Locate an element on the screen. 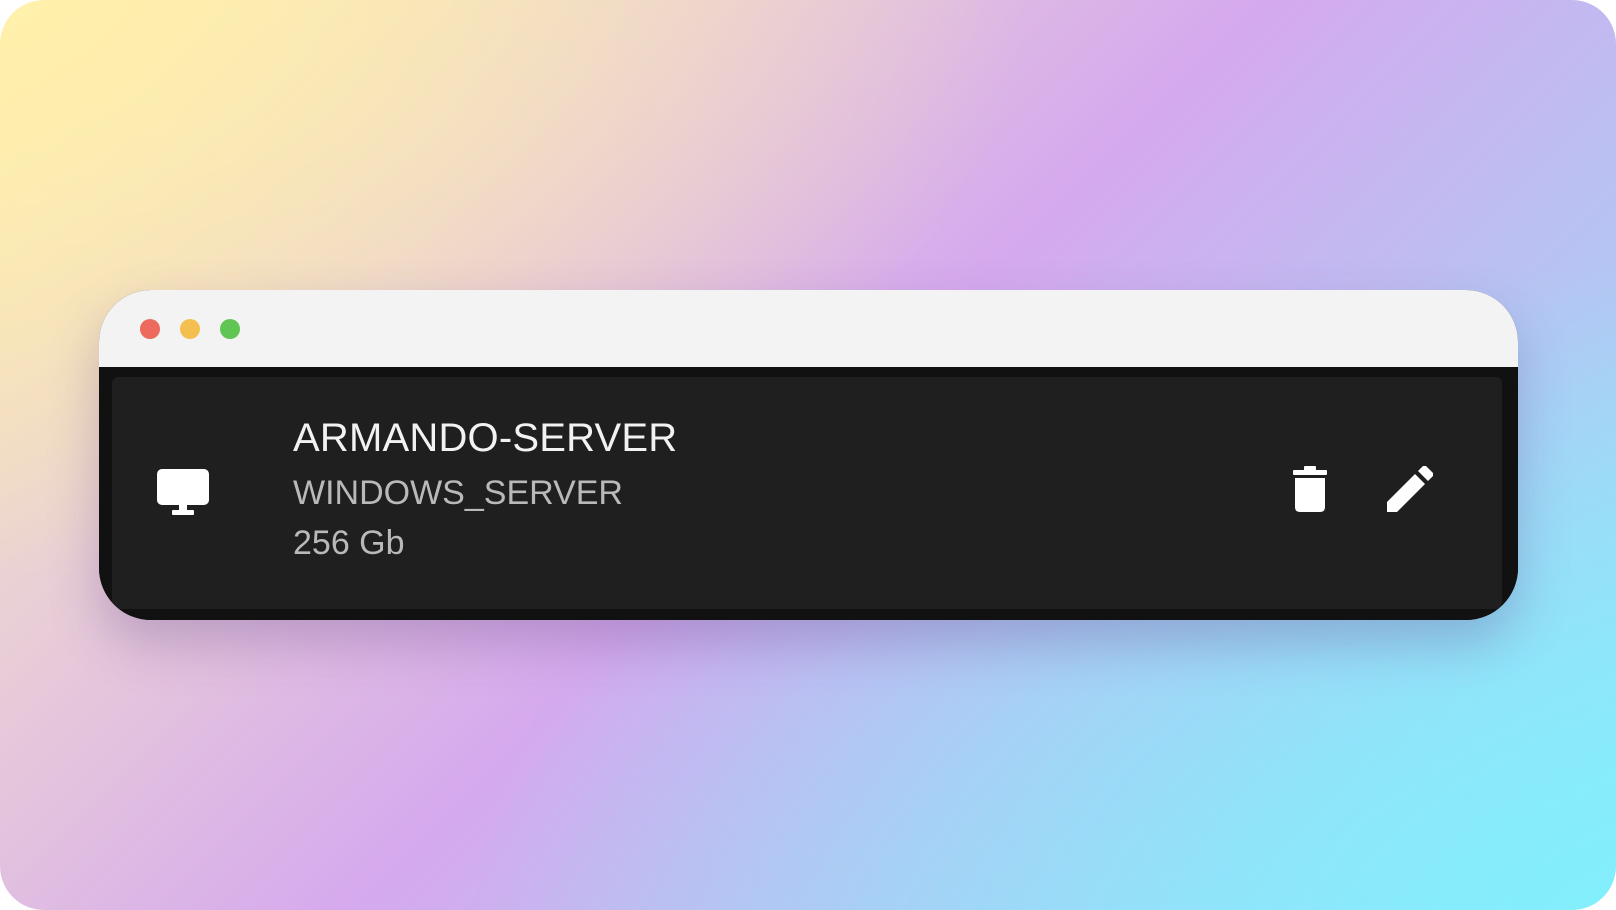  server-type: WINDOWS_SERVER is located at coordinates (458, 493).